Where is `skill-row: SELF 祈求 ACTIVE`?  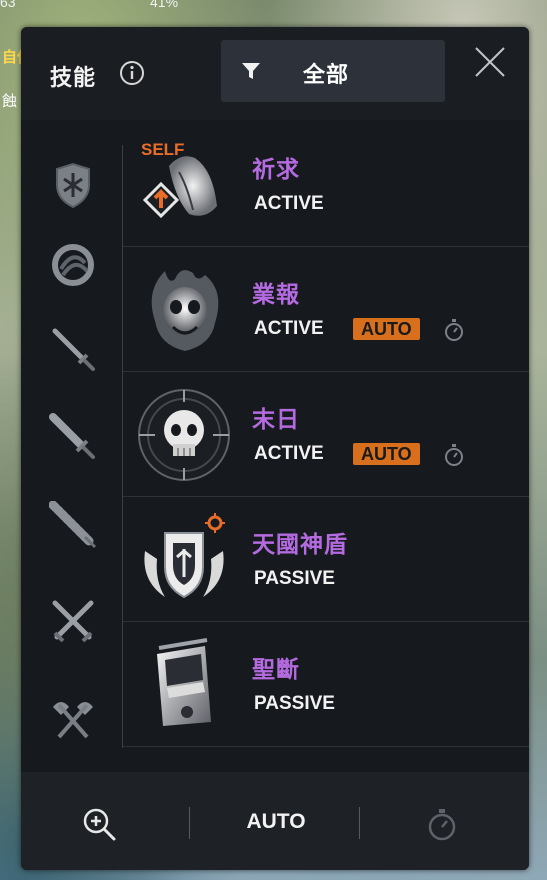 skill-row: SELF 祈求 ACTIVE is located at coordinates (326, 184).